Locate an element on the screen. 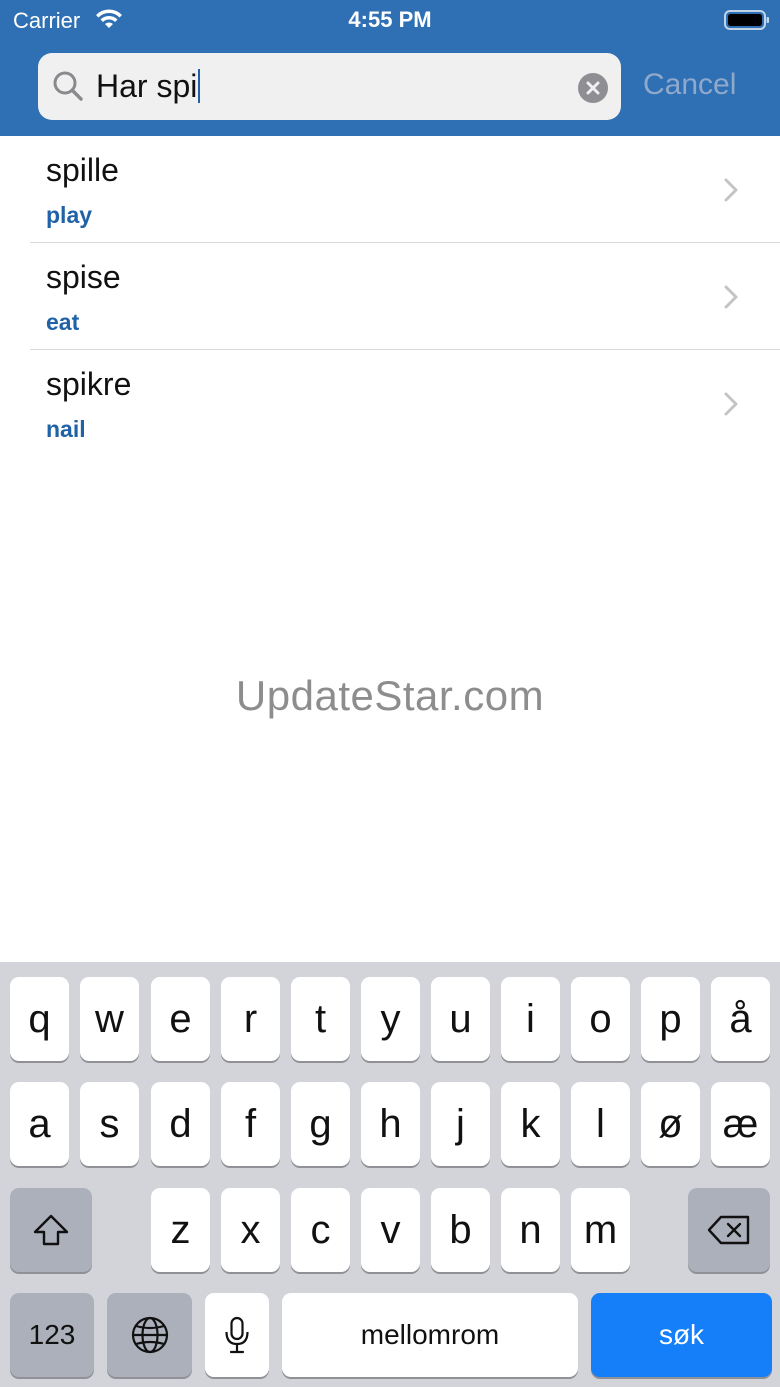 Image resolution: width=780 pixels, height=1387 pixels. result-word: spille is located at coordinates (82, 170).